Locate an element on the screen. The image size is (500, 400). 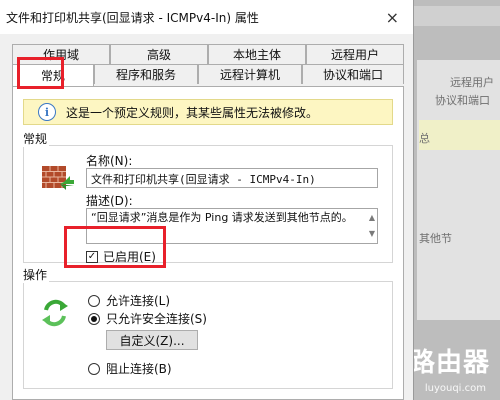
allow-secure-label: 只允许安全连接(S) is located at coordinates (156, 319).